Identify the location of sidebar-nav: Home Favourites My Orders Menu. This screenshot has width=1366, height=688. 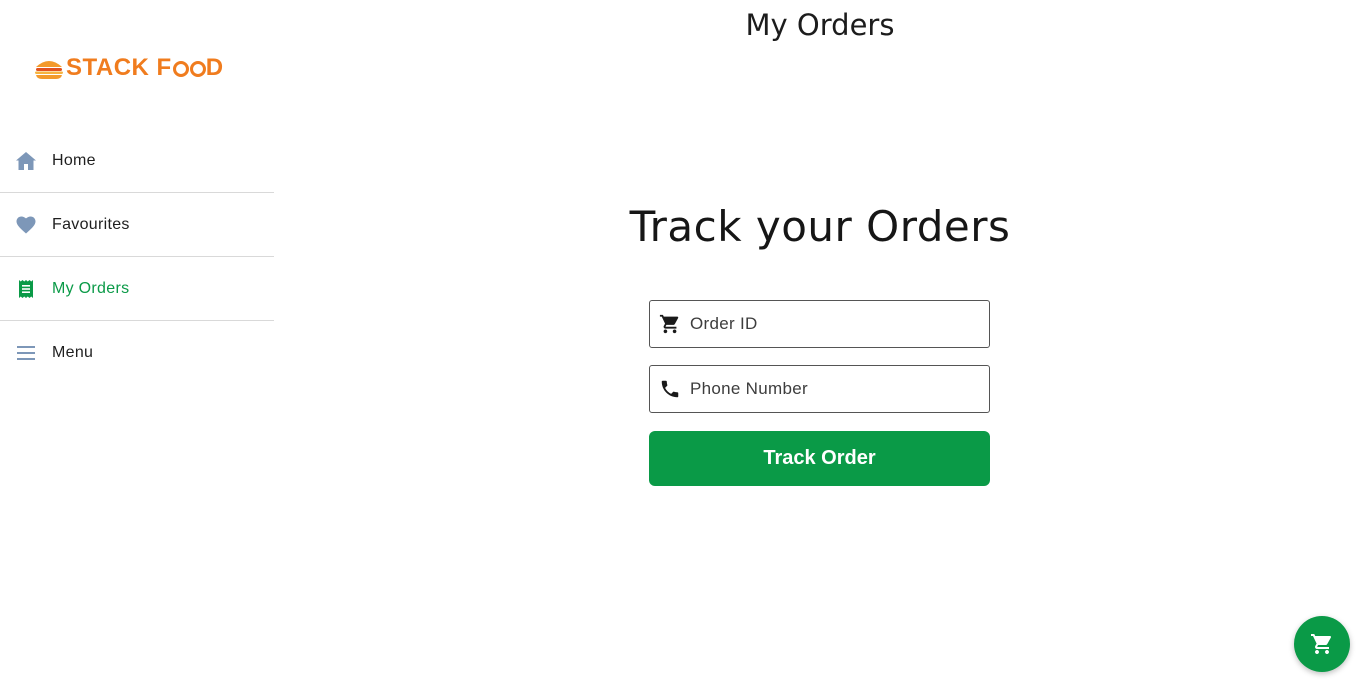
(137, 256).